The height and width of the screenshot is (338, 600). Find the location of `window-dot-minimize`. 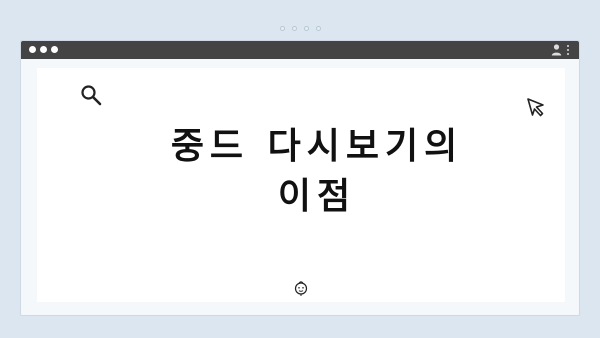

window-dot-minimize is located at coordinates (43, 49).